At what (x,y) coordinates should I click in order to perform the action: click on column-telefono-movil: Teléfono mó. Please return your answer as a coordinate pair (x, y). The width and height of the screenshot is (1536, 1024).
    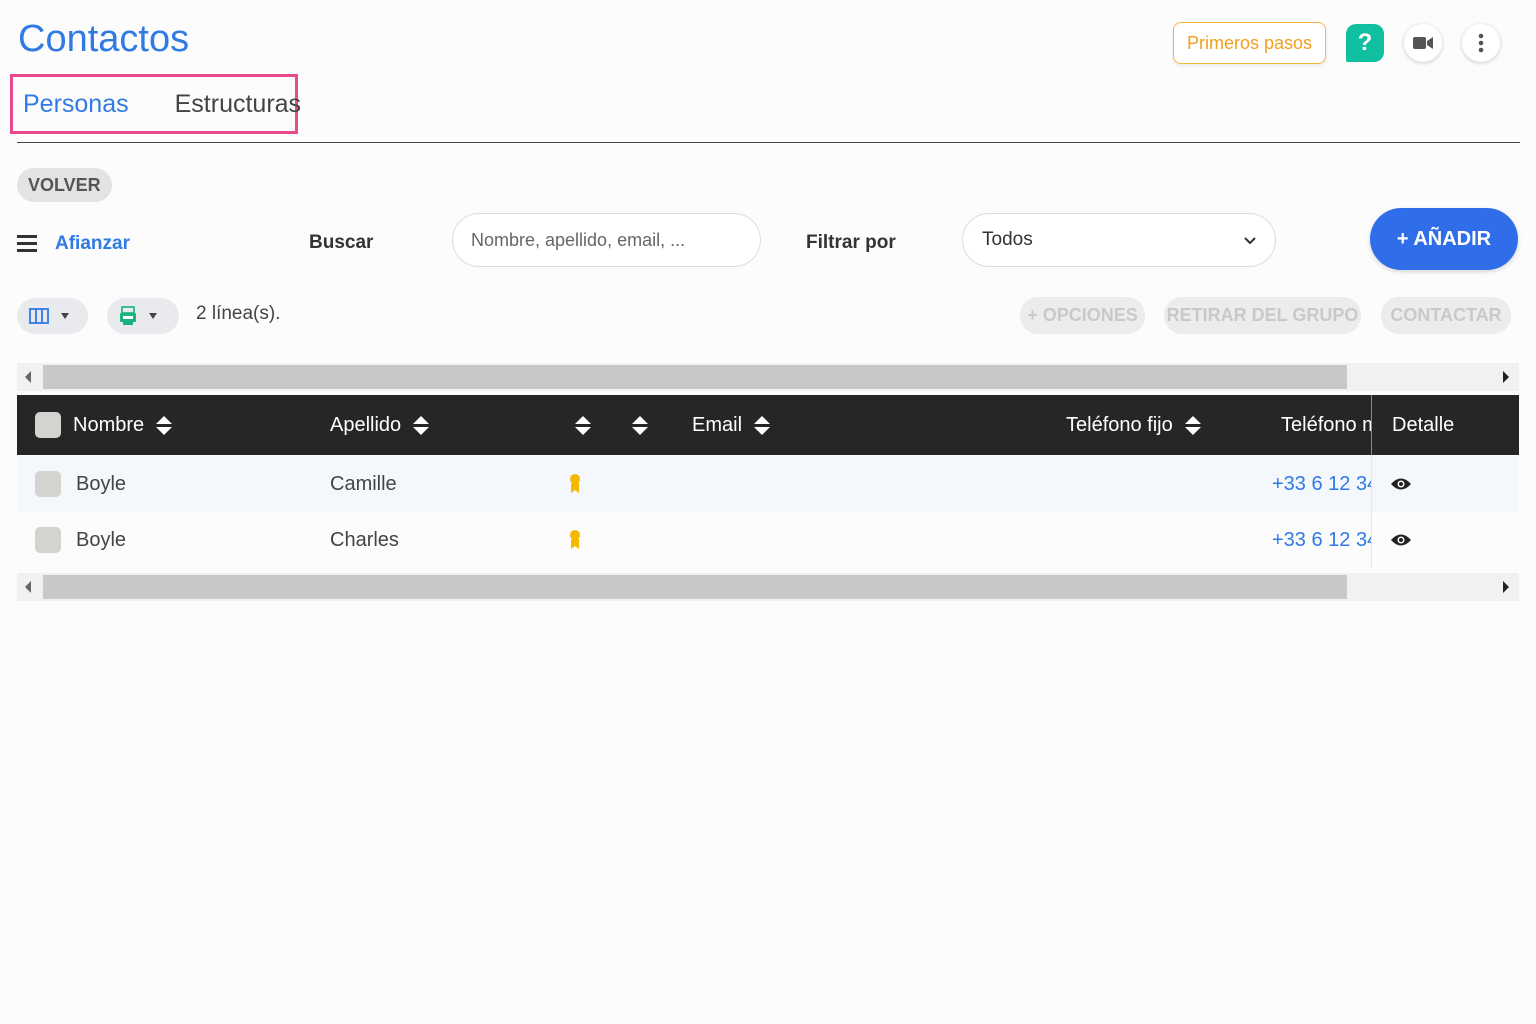
    Looking at the image, I should click on (1326, 425).